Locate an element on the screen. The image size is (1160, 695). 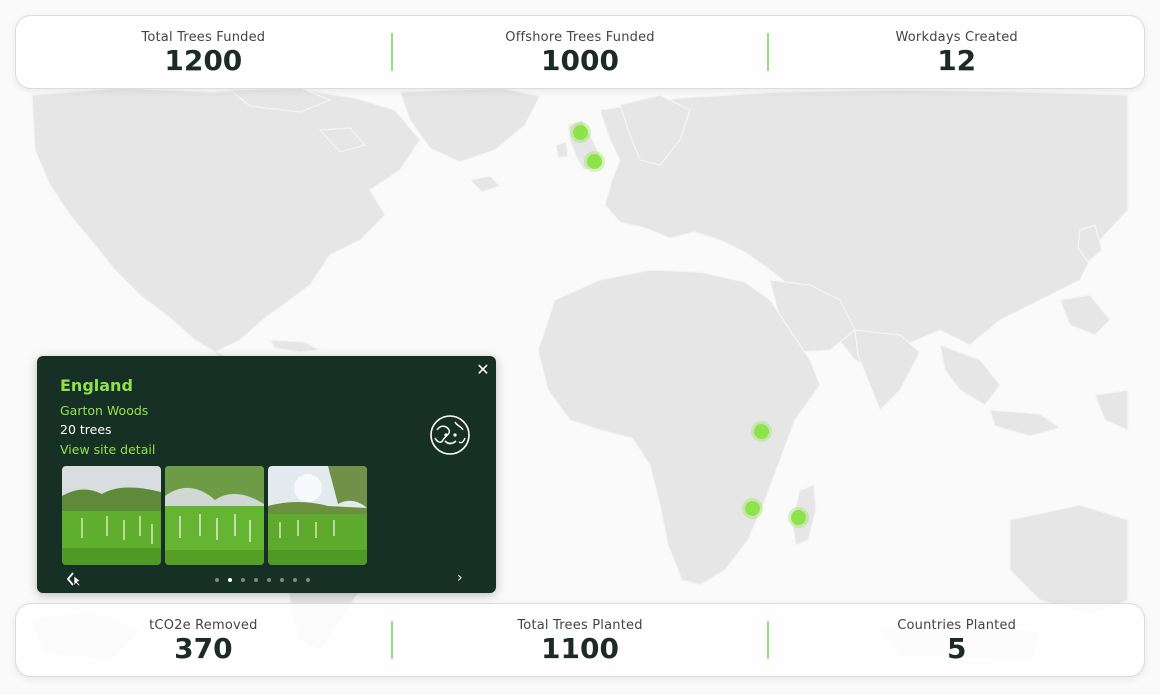
greenland-landmass is located at coordinates (470, 125).